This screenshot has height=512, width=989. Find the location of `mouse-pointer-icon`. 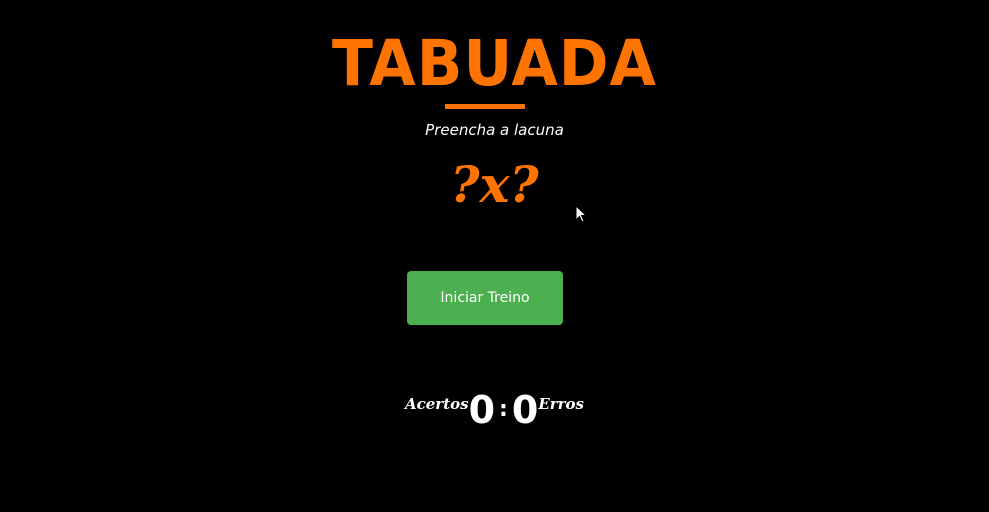

mouse-pointer-icon is located at coordinates (581, 214).